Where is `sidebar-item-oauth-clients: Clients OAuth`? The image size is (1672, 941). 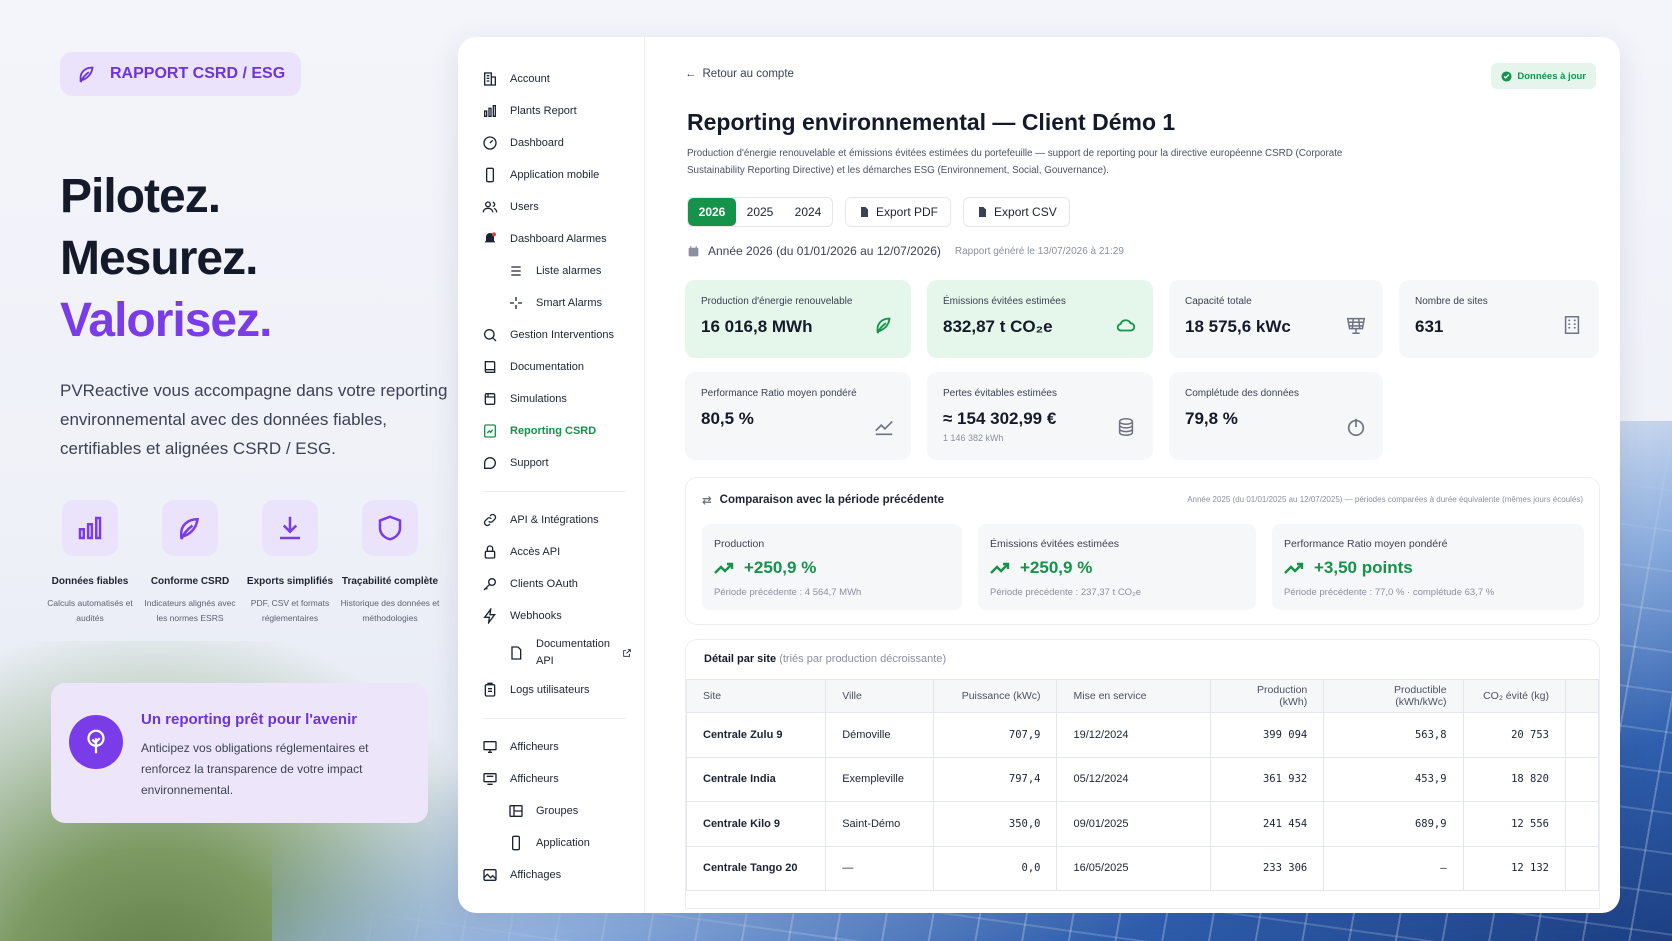
sidebar-item-oauth-clients: Clients OAuth is located at coordinates (551, 584).